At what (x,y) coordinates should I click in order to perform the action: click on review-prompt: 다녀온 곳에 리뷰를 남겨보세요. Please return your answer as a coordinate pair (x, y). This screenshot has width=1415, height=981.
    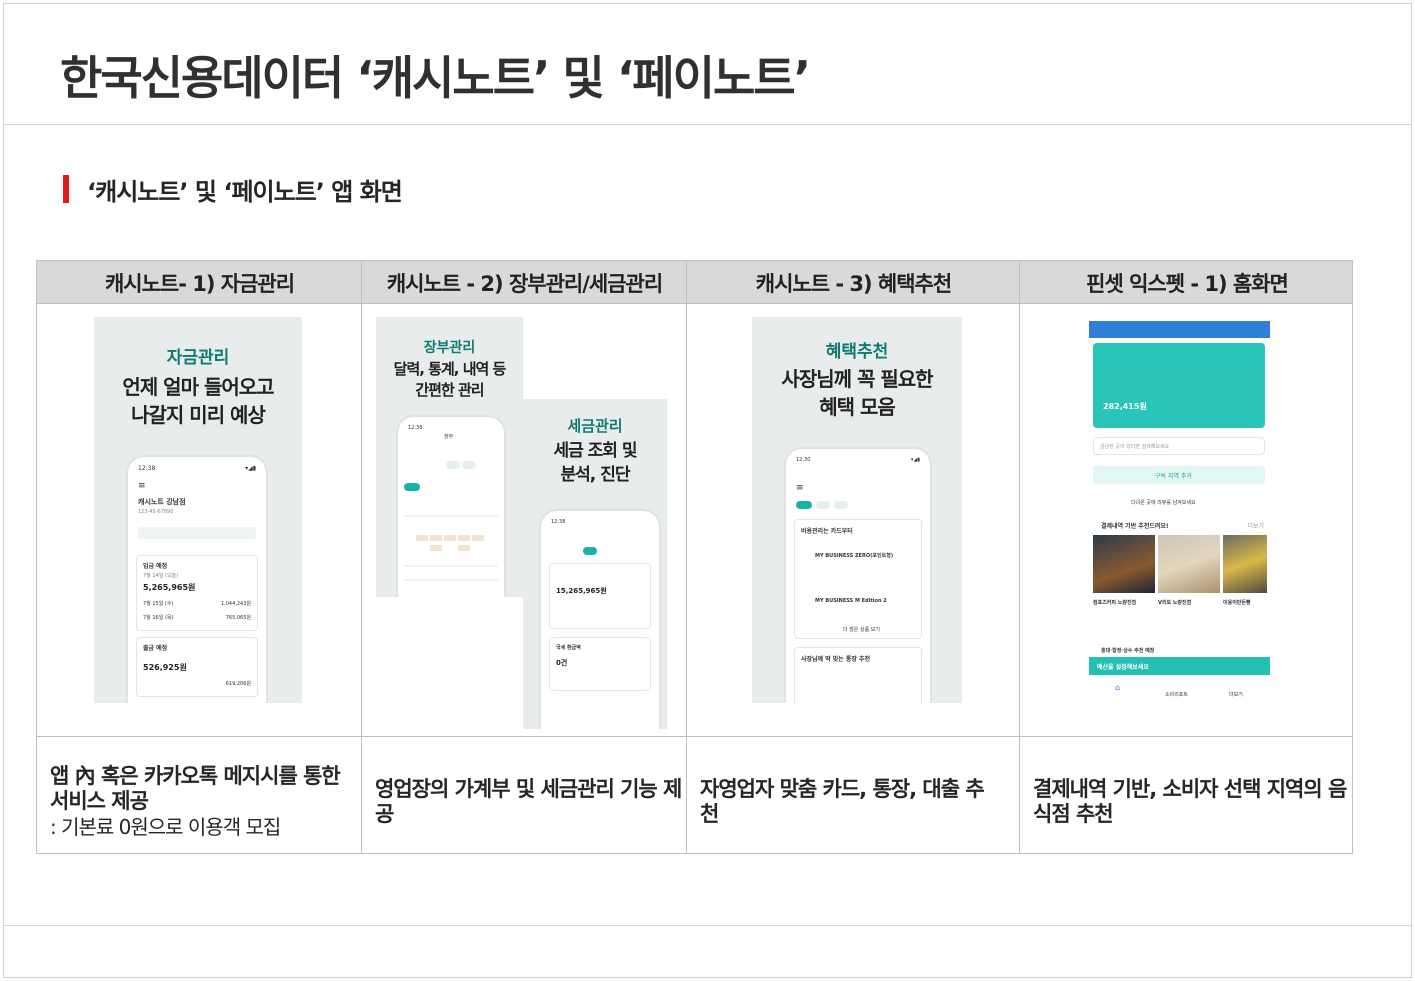
    Looking at the image, I should click on (1163, 503).